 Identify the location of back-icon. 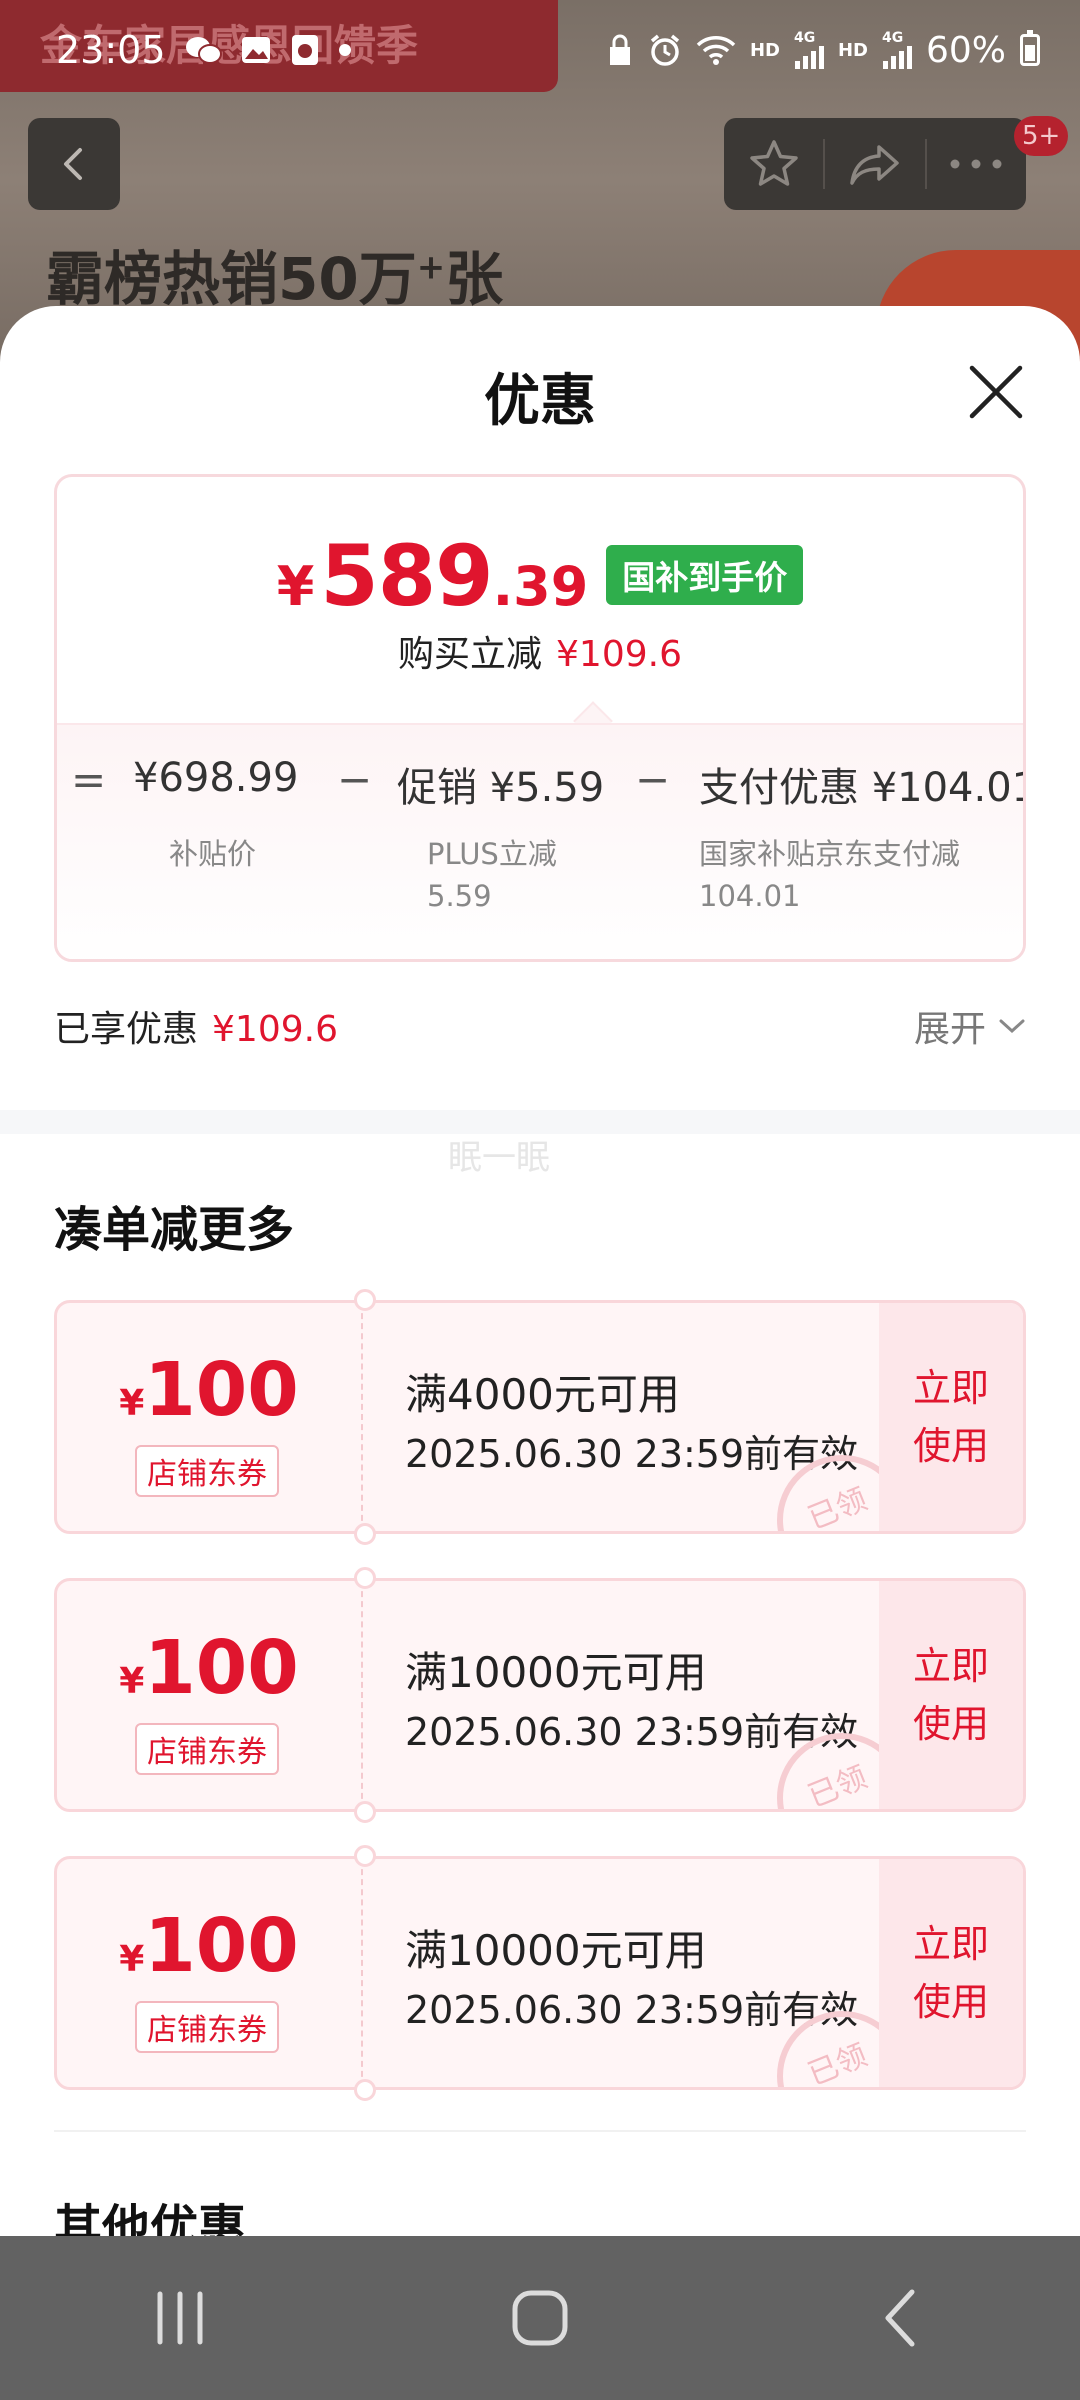
(900, 2318).